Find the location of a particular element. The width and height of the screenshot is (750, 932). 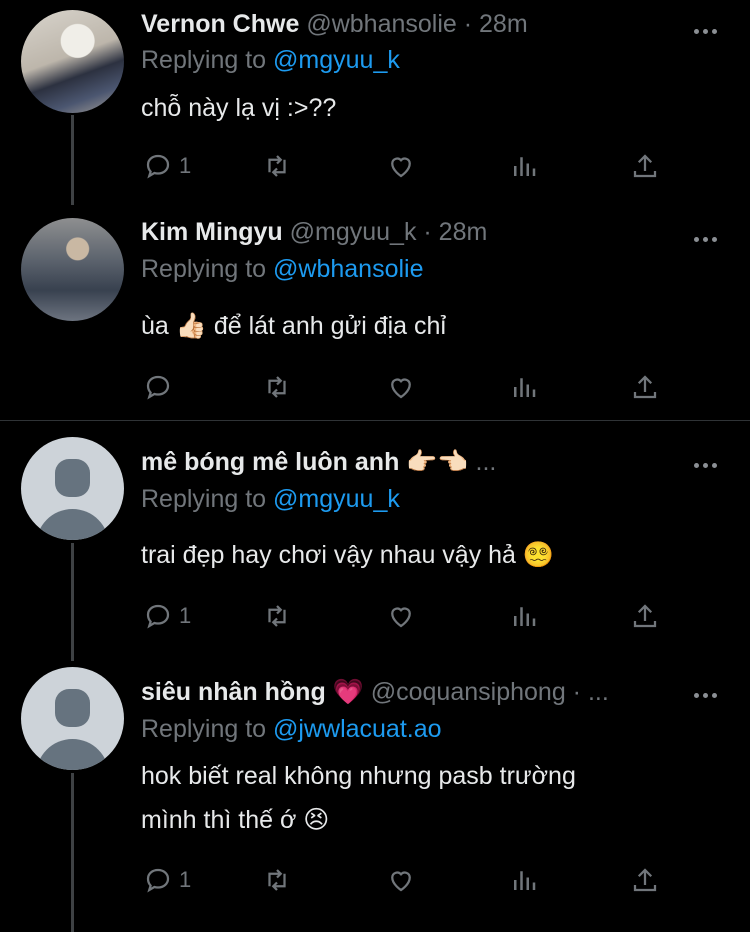

tweet-header: Vernon Chwe @wbhansolie · 28m is located at coordinates (334, 26).